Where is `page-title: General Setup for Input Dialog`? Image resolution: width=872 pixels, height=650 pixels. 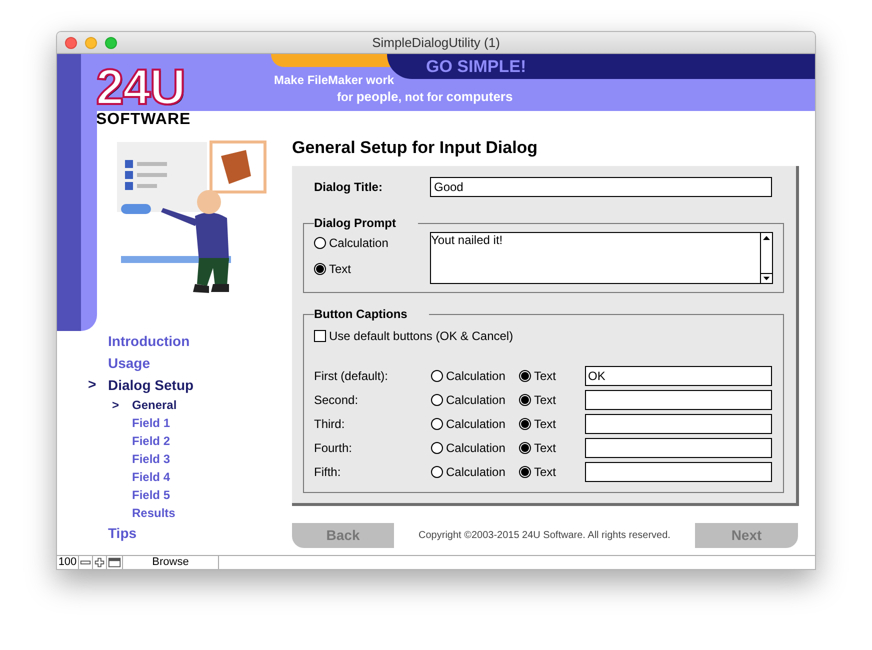 page-title: General Setup for Input Dialog is located at coordinates (415, 148).